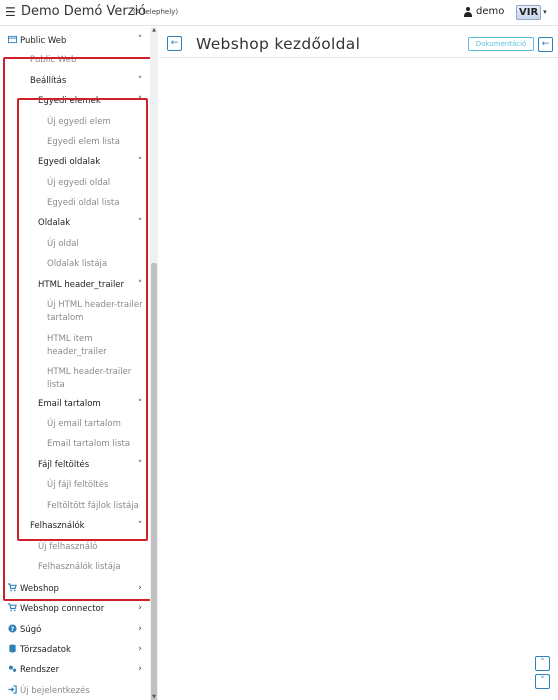 Image resolution: width=558 pixels, height=700 pixels. I want to click on sidebar-item-label: Új egyedi oldal, so click(79, 183).